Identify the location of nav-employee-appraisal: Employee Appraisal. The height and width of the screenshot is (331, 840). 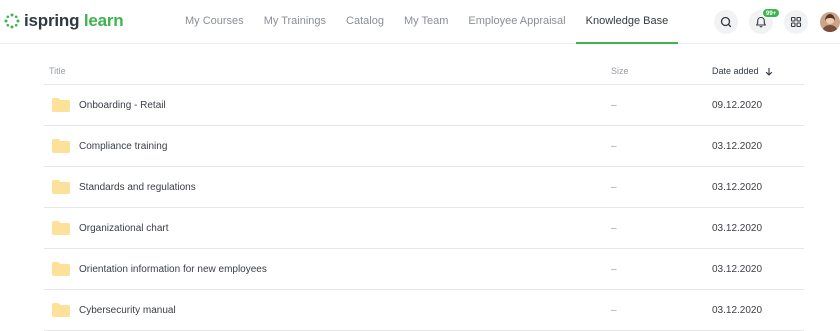
(516, 22).